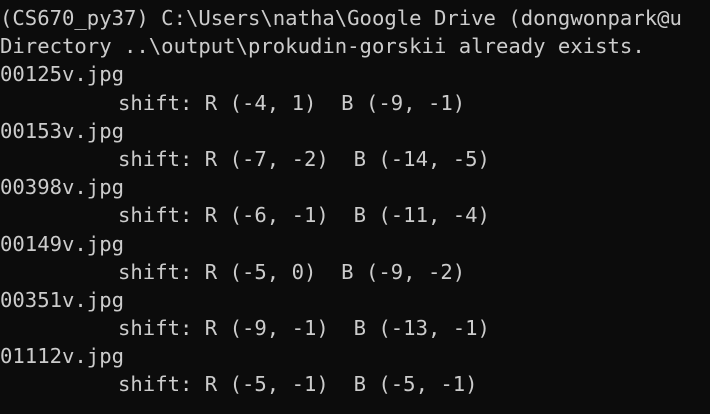  I want to click on output-filename: 00149v.jpg, so click(62, 243).